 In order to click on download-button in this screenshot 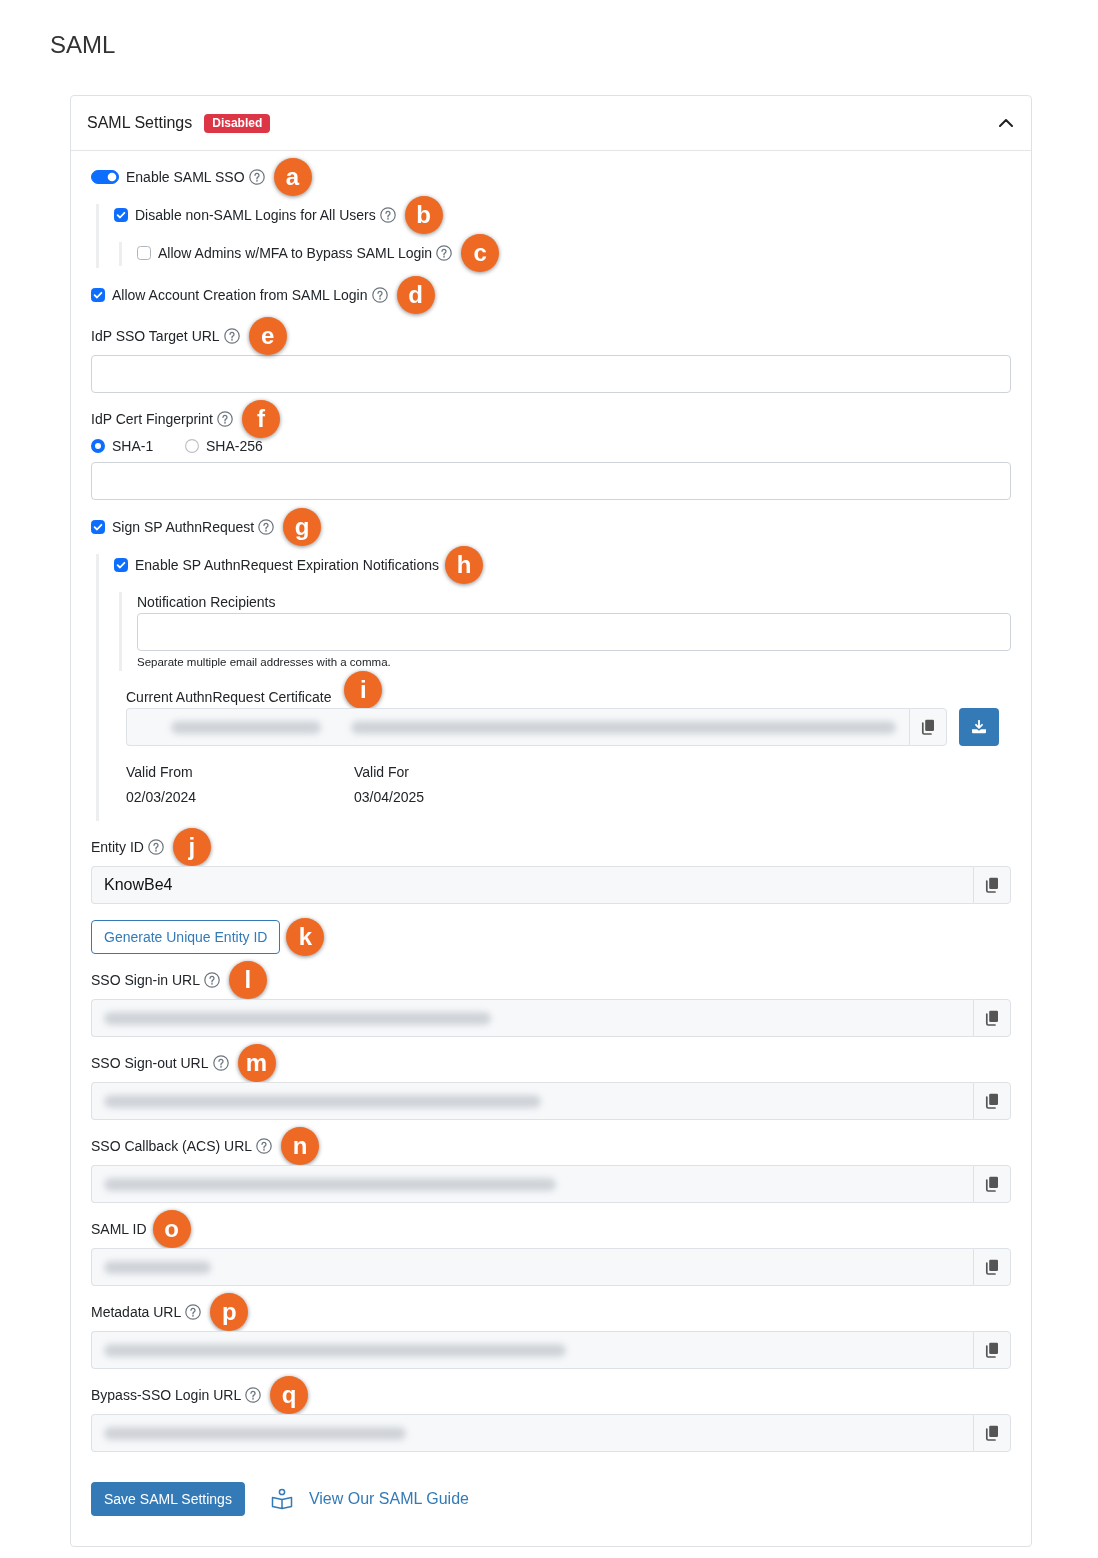, I will do `click(979, 727)`.